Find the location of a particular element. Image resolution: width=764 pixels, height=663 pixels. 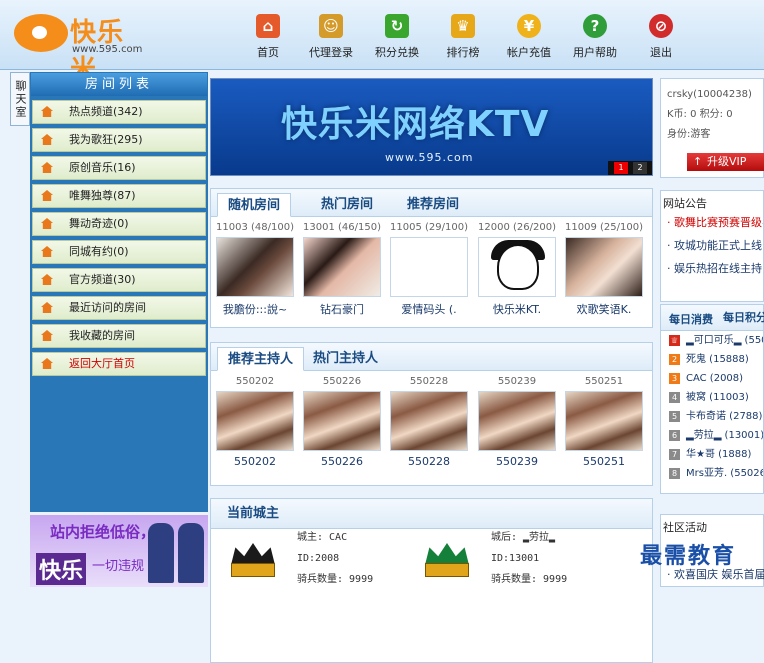

tab-daily-points: 每日积分 is located at coordinates (743, 317).